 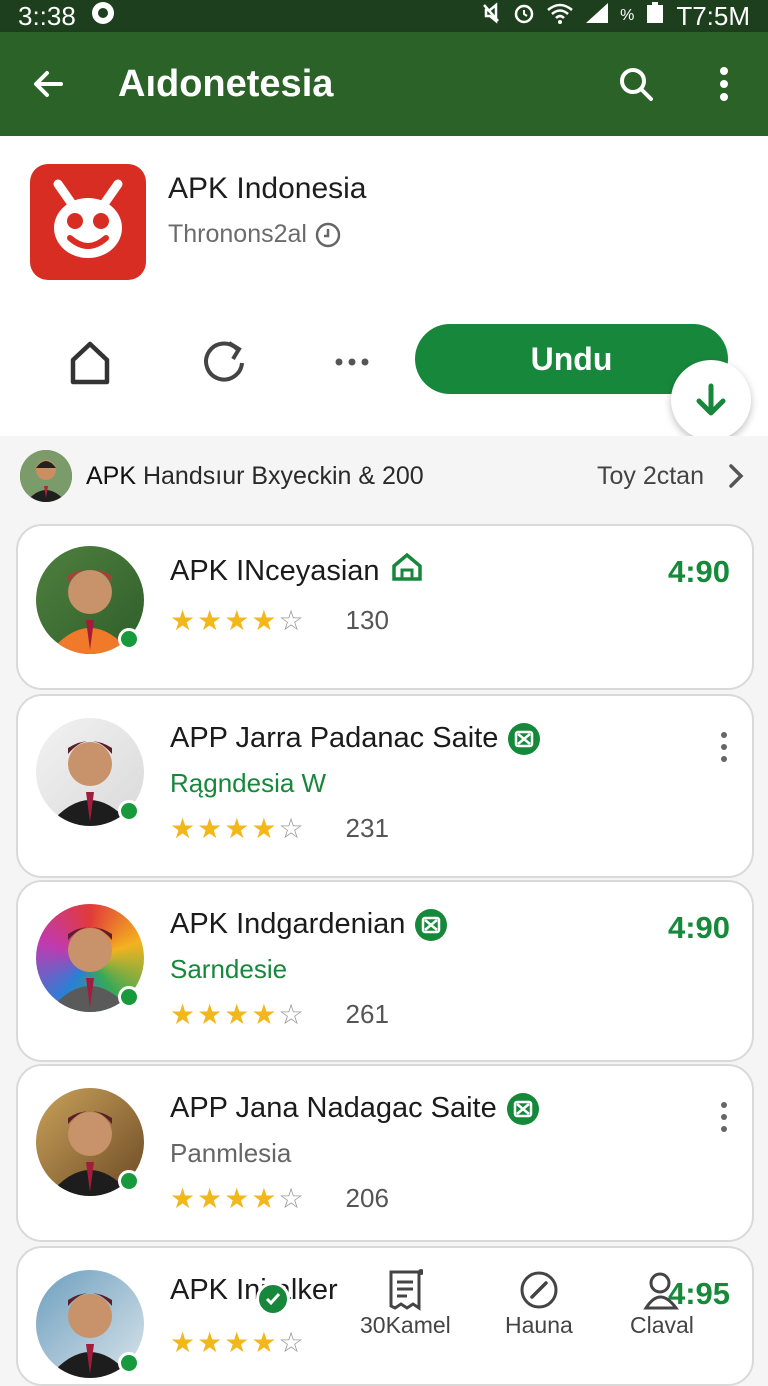 I want to click on rating-stars: ★ ★ ★ ★ ☆ 231, so click(x=279, y=828).